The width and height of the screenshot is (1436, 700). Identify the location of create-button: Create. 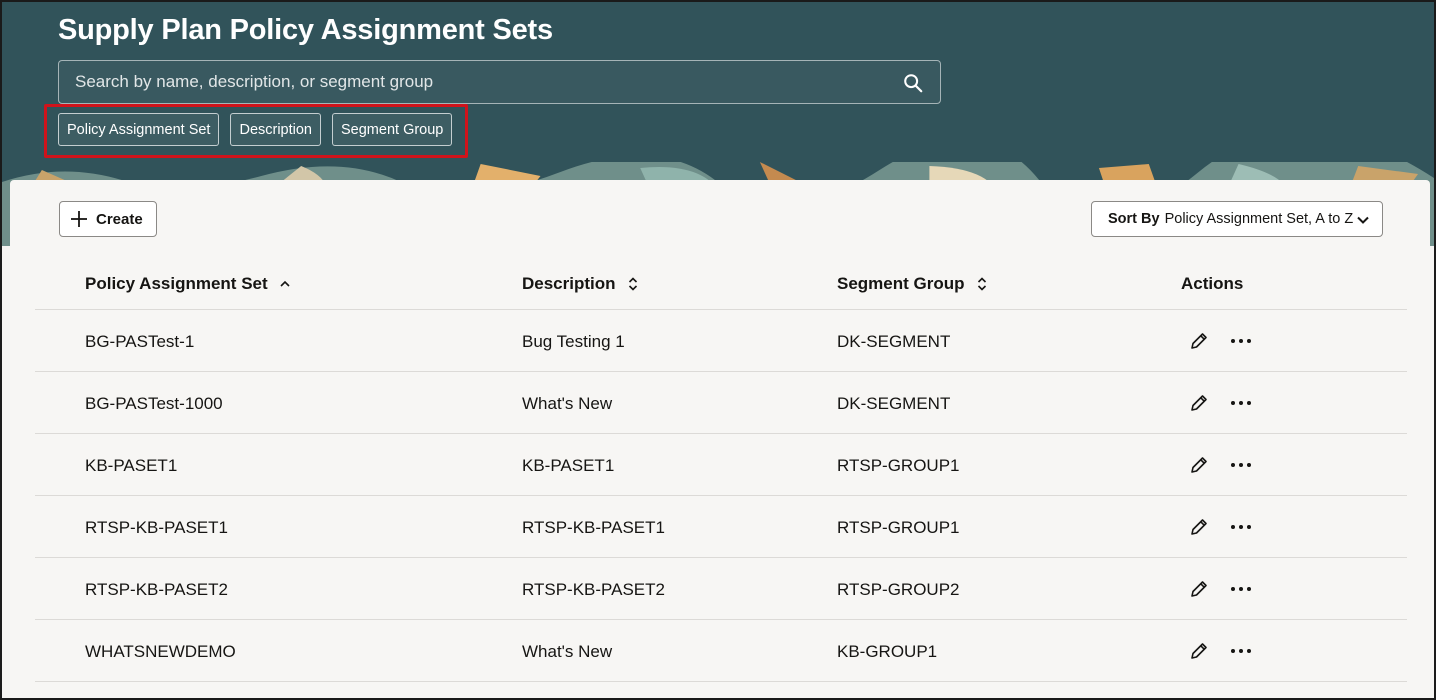
(108, 219).